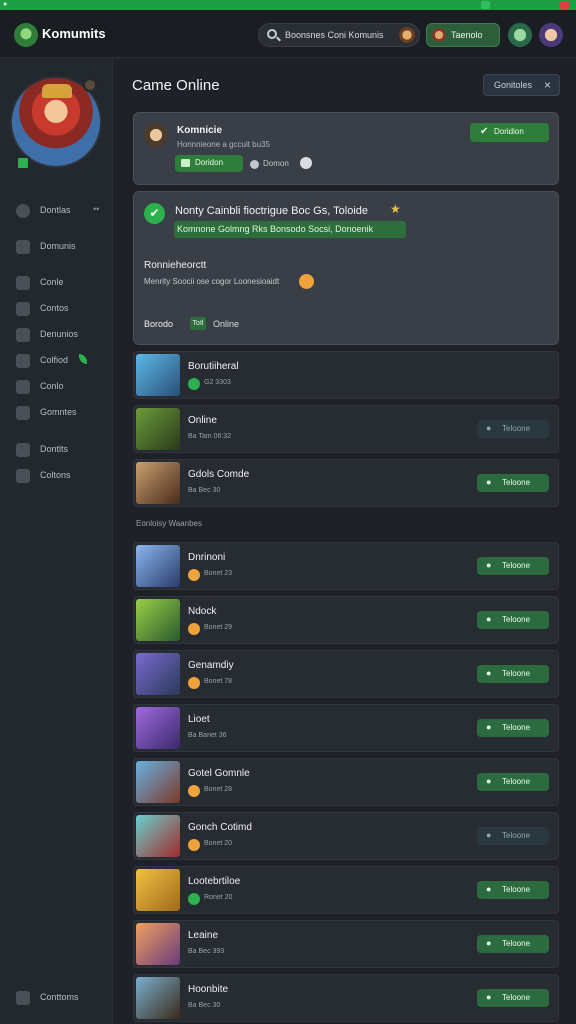 Image resolution: width=576 pixels, height=1024 pixels. I want to click on game-tag: Doridon, so click(209, 163).